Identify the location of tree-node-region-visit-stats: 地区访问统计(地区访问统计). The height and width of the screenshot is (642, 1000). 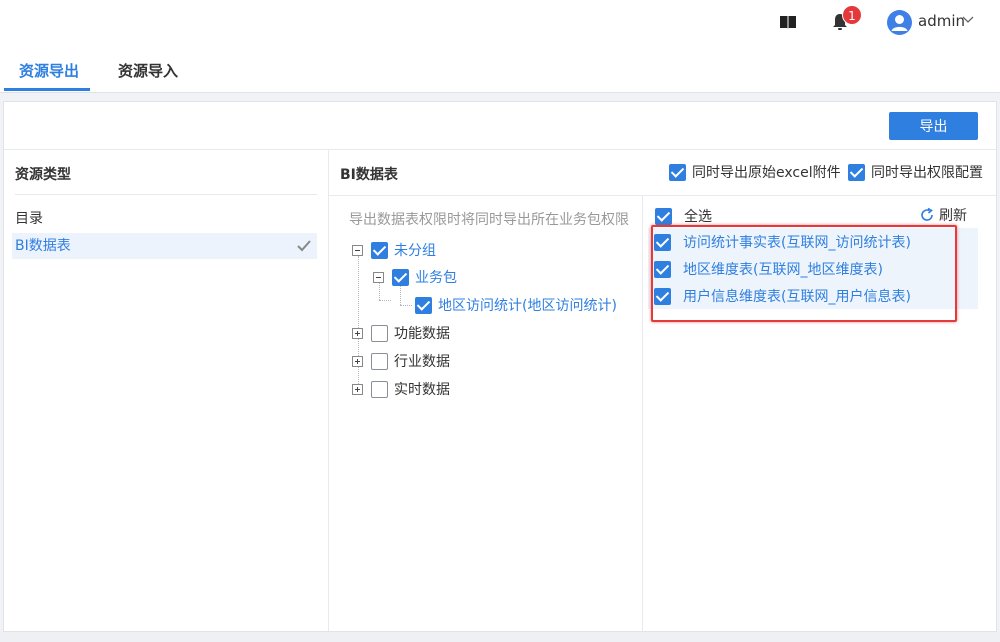
(516, 305).